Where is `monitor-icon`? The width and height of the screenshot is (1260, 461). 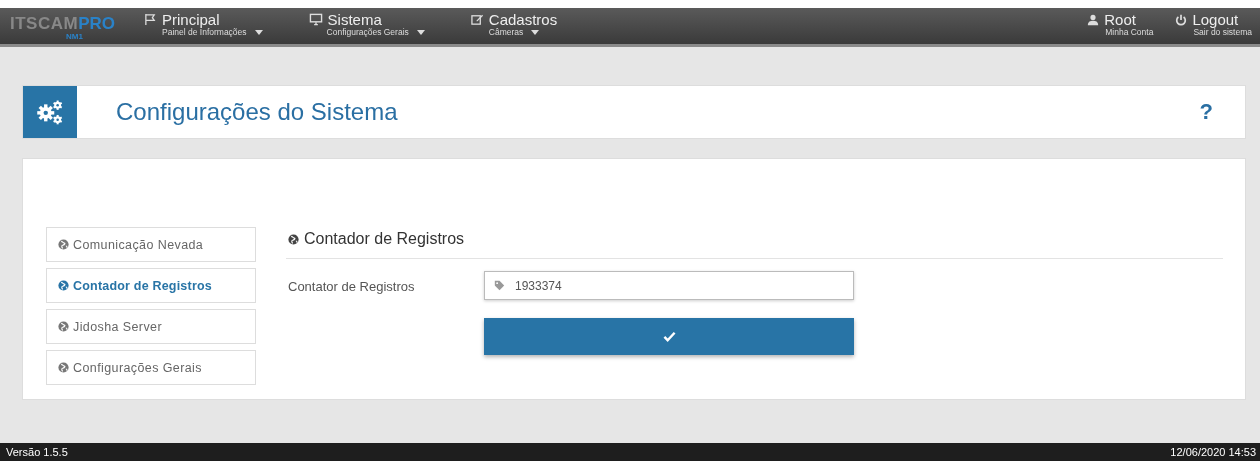 monitor-icon is located at coordinates (315, 19).